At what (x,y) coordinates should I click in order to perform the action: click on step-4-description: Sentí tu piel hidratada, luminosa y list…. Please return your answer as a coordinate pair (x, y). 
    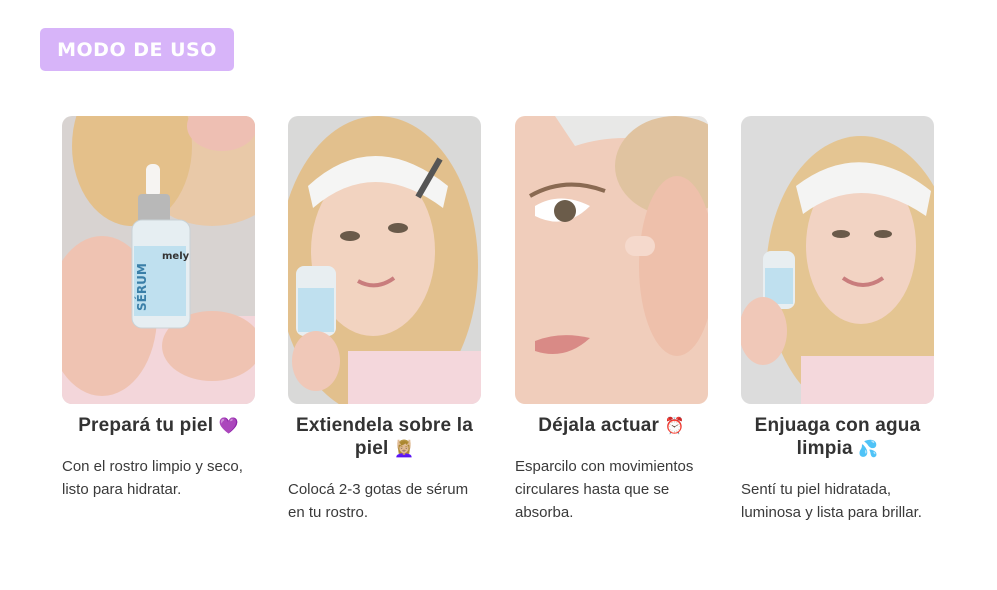
    Looking at the image, I should click on (831, 501).